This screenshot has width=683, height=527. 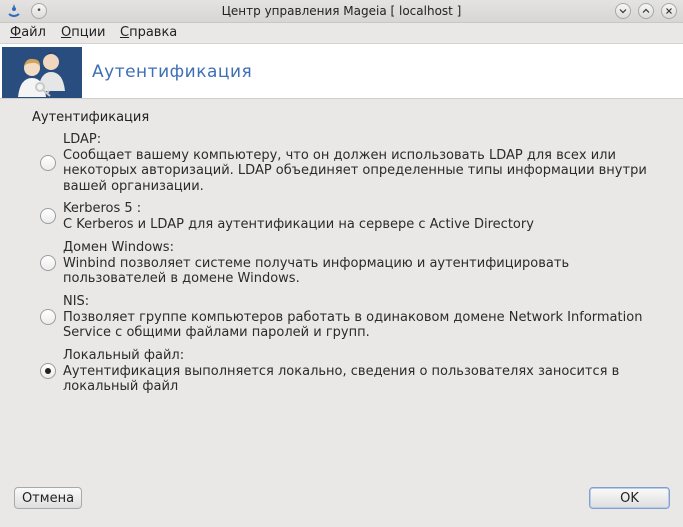 I want to click on radio-ldap, so click(x=48, y=163).